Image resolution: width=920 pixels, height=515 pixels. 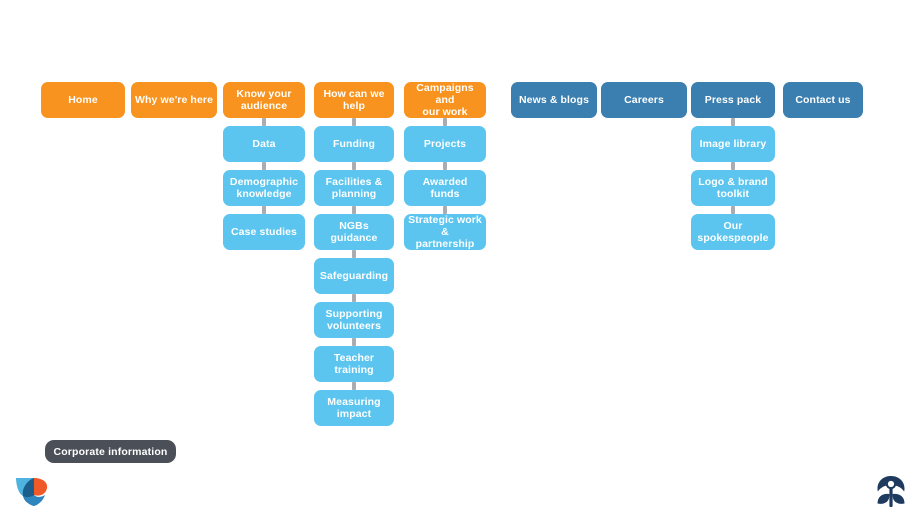 I want to click on sitemap-child-press-pack-1: Logo & brand toolkit, so click(x=733, y=188).